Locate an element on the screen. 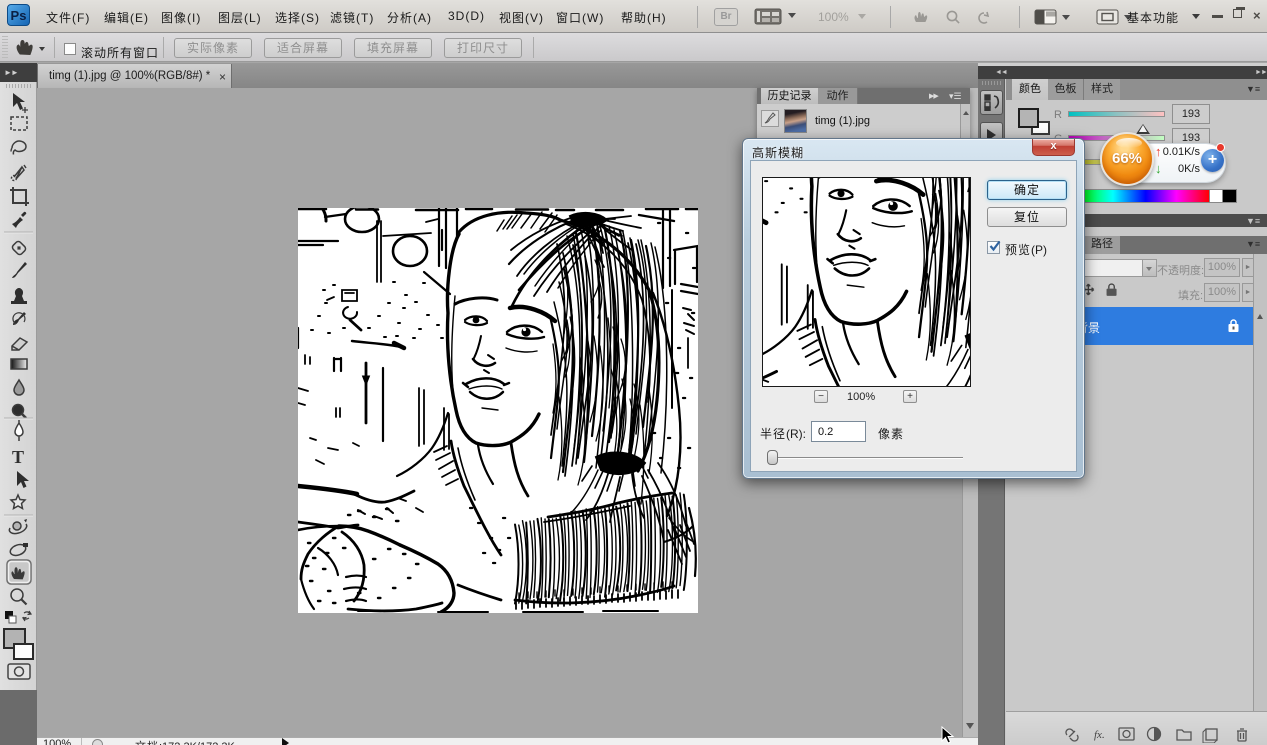 The image size is (1267, 745). svg-text: T is located at coordinates (18, 457).